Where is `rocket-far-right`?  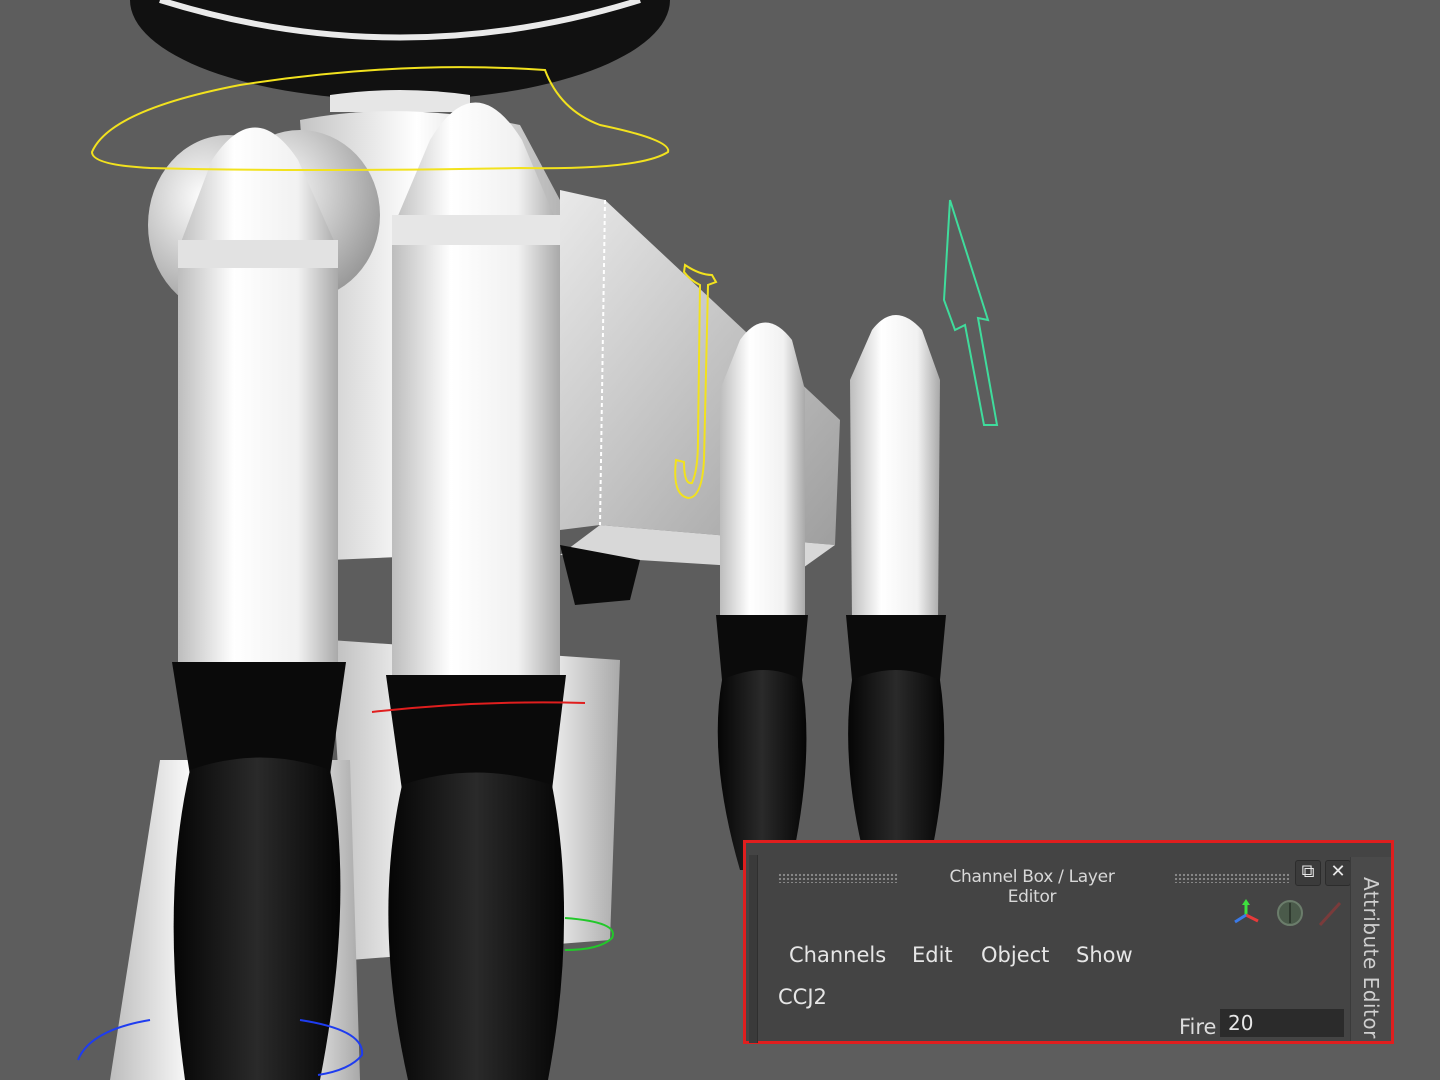 rocket-far-right is located at coordinates (896, 587).